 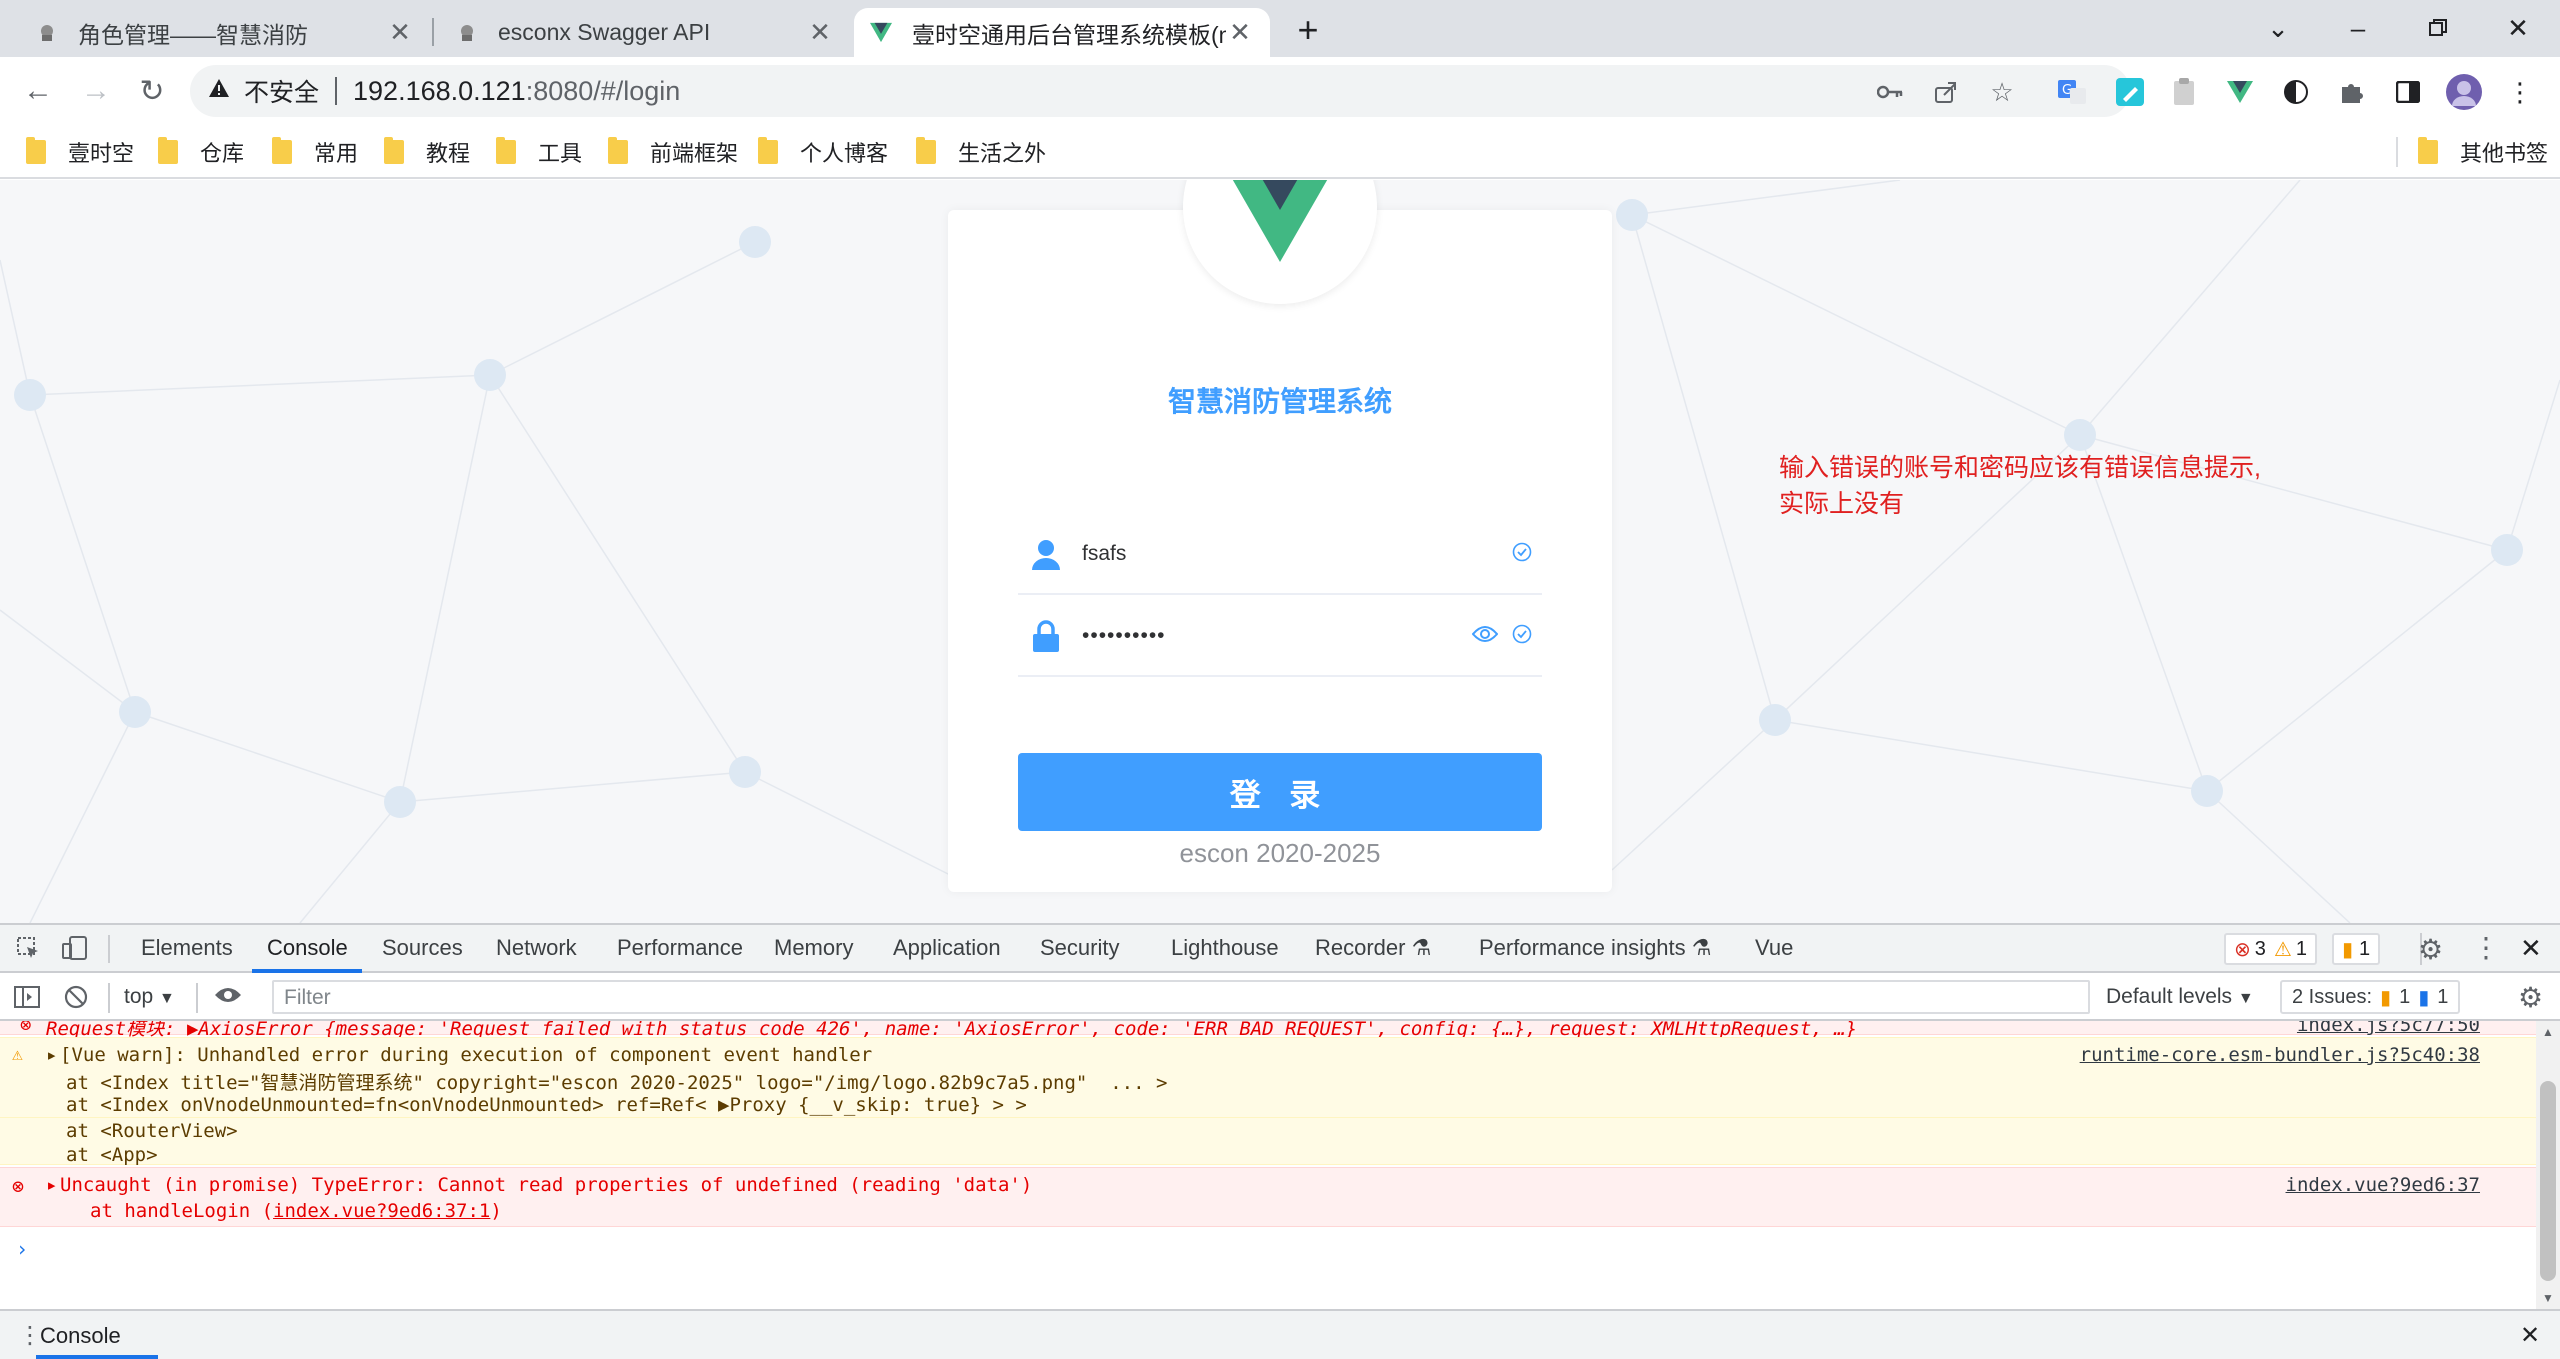 What do you see at coordinates (2483, 152) in the screenshot?
I see `bookmark-folder-other: 其他书签` at bounding box center [2483, 152].